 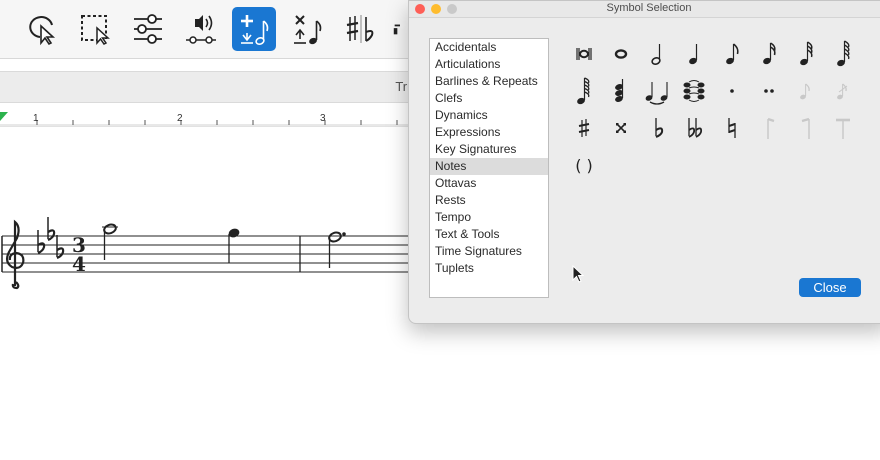 What do you see at coordinates (180, 118) in the screenshot?
I see `ruler-mark-2: 2` at bounding box center [180, 118].